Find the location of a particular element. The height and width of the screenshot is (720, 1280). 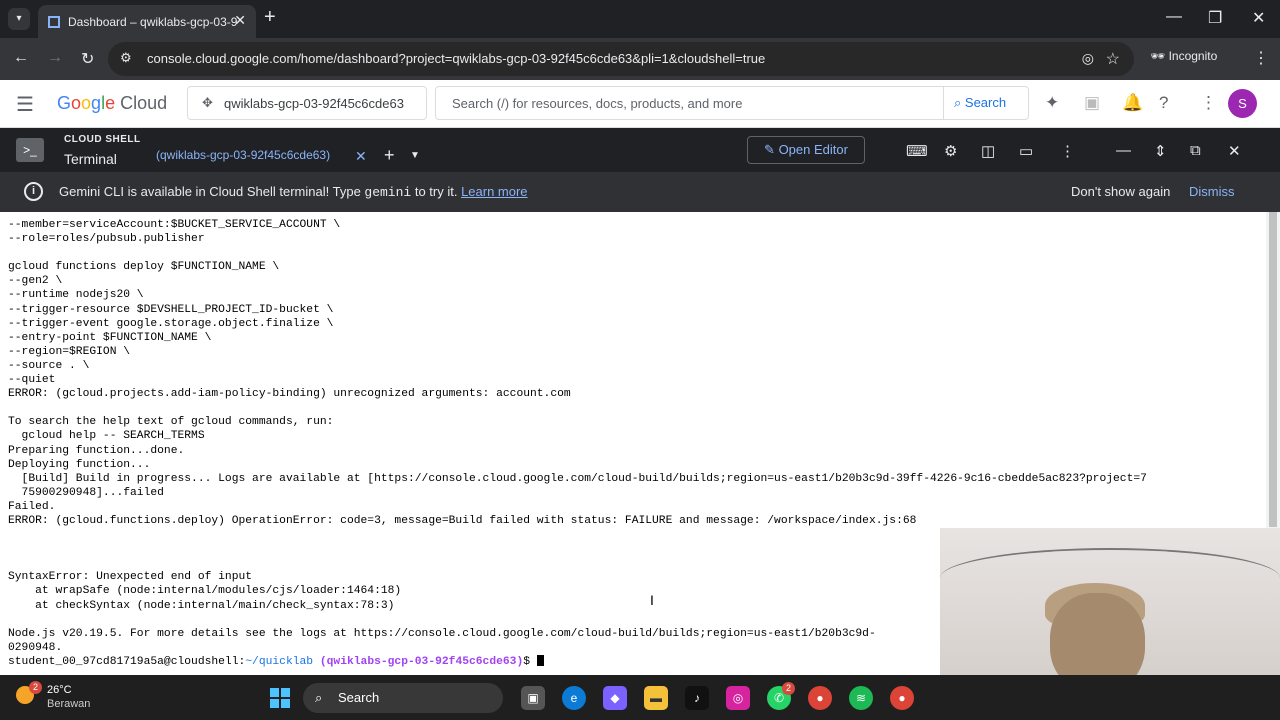

resize-panel-icon: ⇕ is located at coordinates (1160, 151).